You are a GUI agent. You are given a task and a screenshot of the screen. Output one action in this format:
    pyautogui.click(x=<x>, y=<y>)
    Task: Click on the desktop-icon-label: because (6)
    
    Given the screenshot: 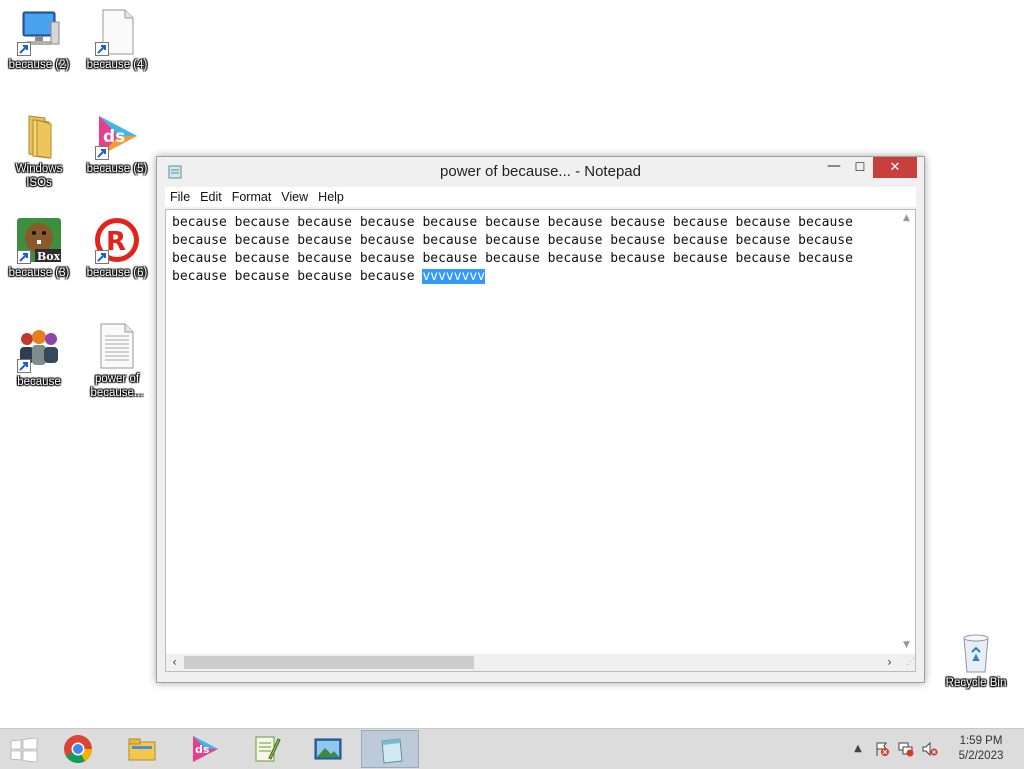 What is the action you would take?
    pyautogui.click(x=117, y=273)
    